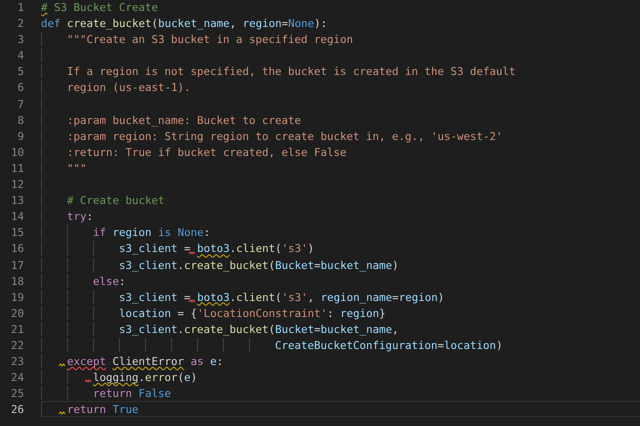 The height and width of the screenshot is (426, 640). Describe the element at coordinates (17, 200) in the screenshot. I see `line-number: 13` at that location.